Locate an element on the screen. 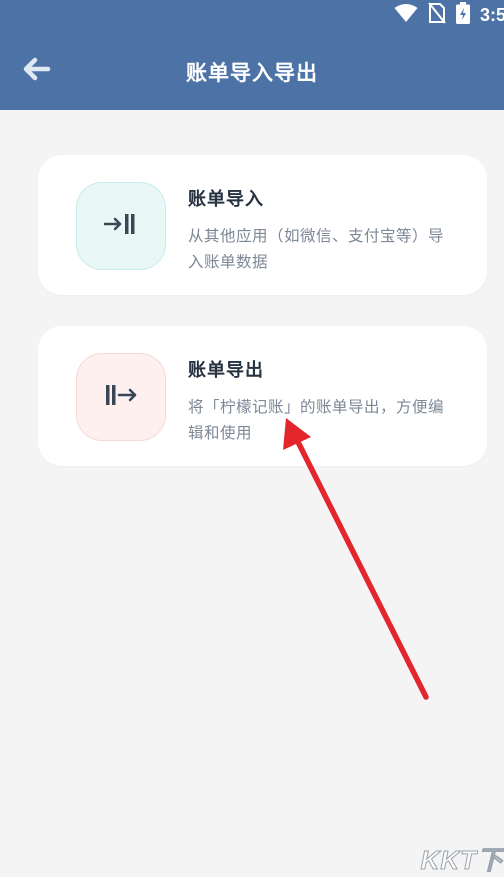 Image resolution: width=504 pixels, height=877 pixels. import-arrow-icon is located at coordinates (120, 226).